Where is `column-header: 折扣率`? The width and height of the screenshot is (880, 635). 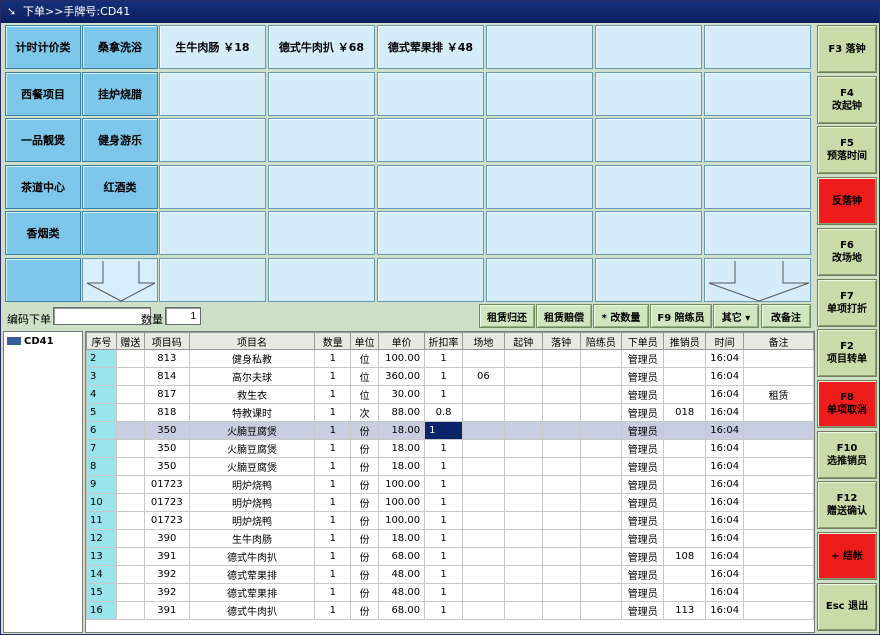 column-header: 折扣率 is located at coordinates (443, 341).